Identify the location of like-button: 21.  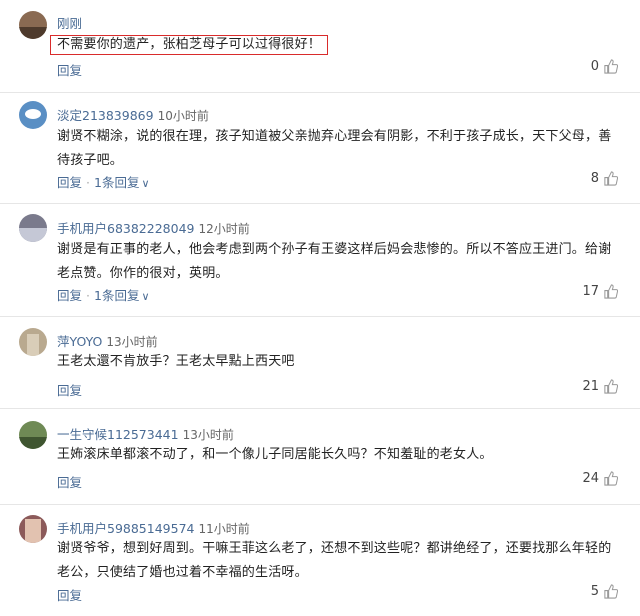
(600, 386).